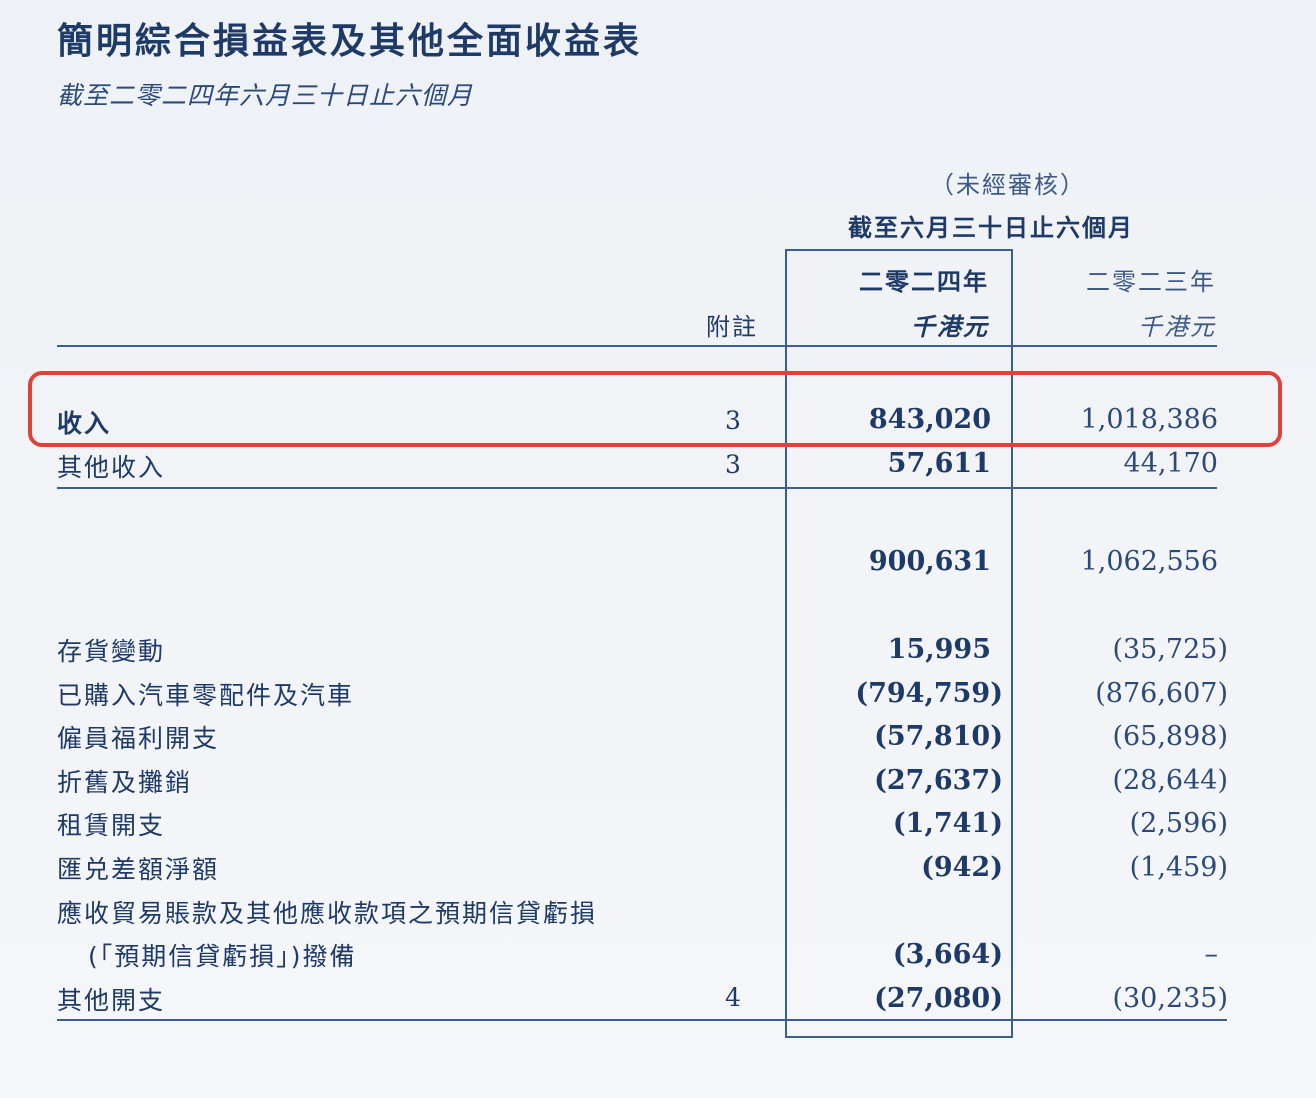  I want to click on row-2023-fx-difference: (1,459), so click(1178, 867).